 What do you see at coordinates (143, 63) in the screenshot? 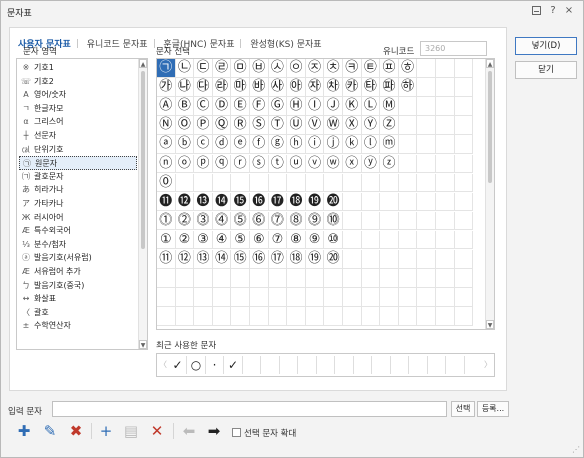
I see `scroll-up-icon: ▲` at bounding box center [143, 63].